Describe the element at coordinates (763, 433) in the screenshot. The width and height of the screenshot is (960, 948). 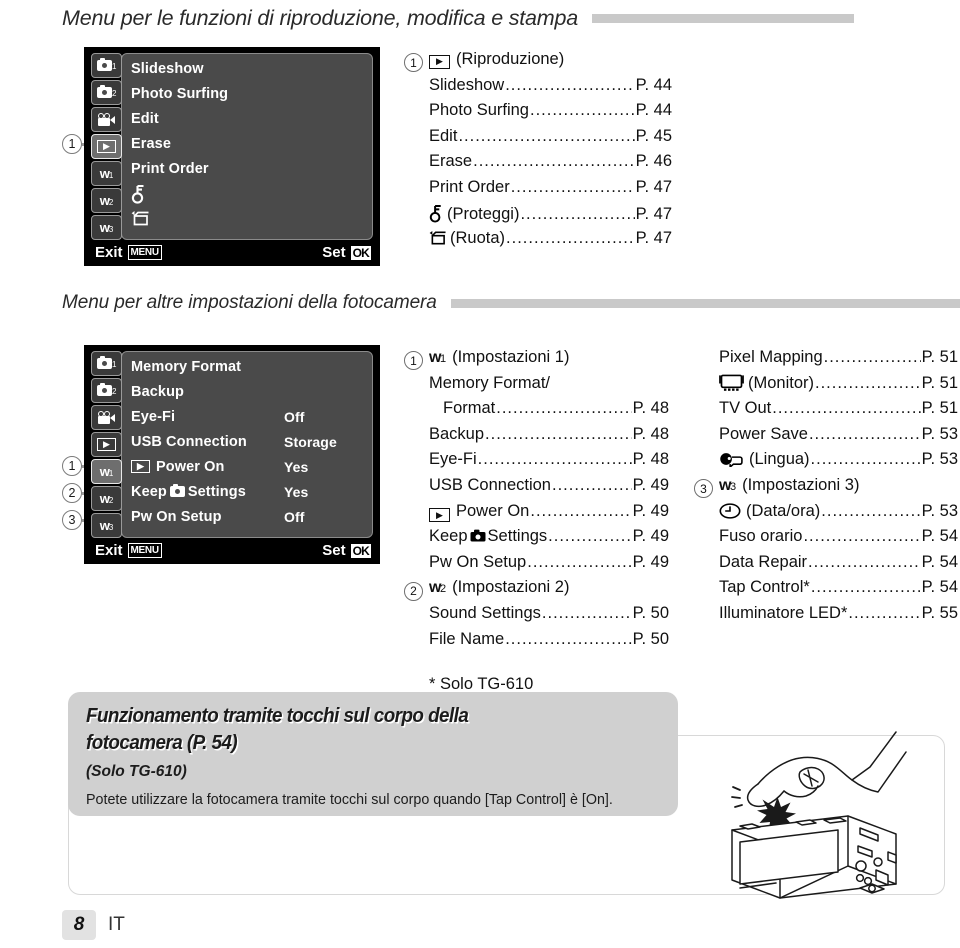
I see `toc-entry-name: Power Save` at that location.